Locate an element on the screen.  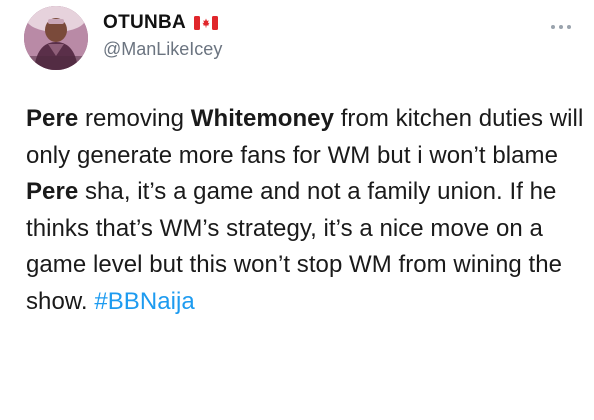
author-handle: @ManLikeIcey is located at coordinates (162, 49).